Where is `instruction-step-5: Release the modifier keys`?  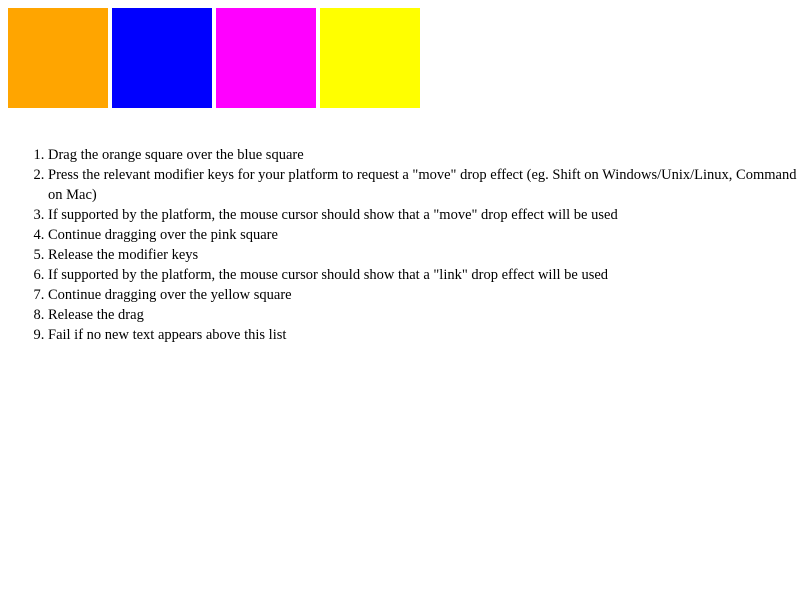 instruction-step-5: Release the modifier keys is located at coordinates (424, 255).